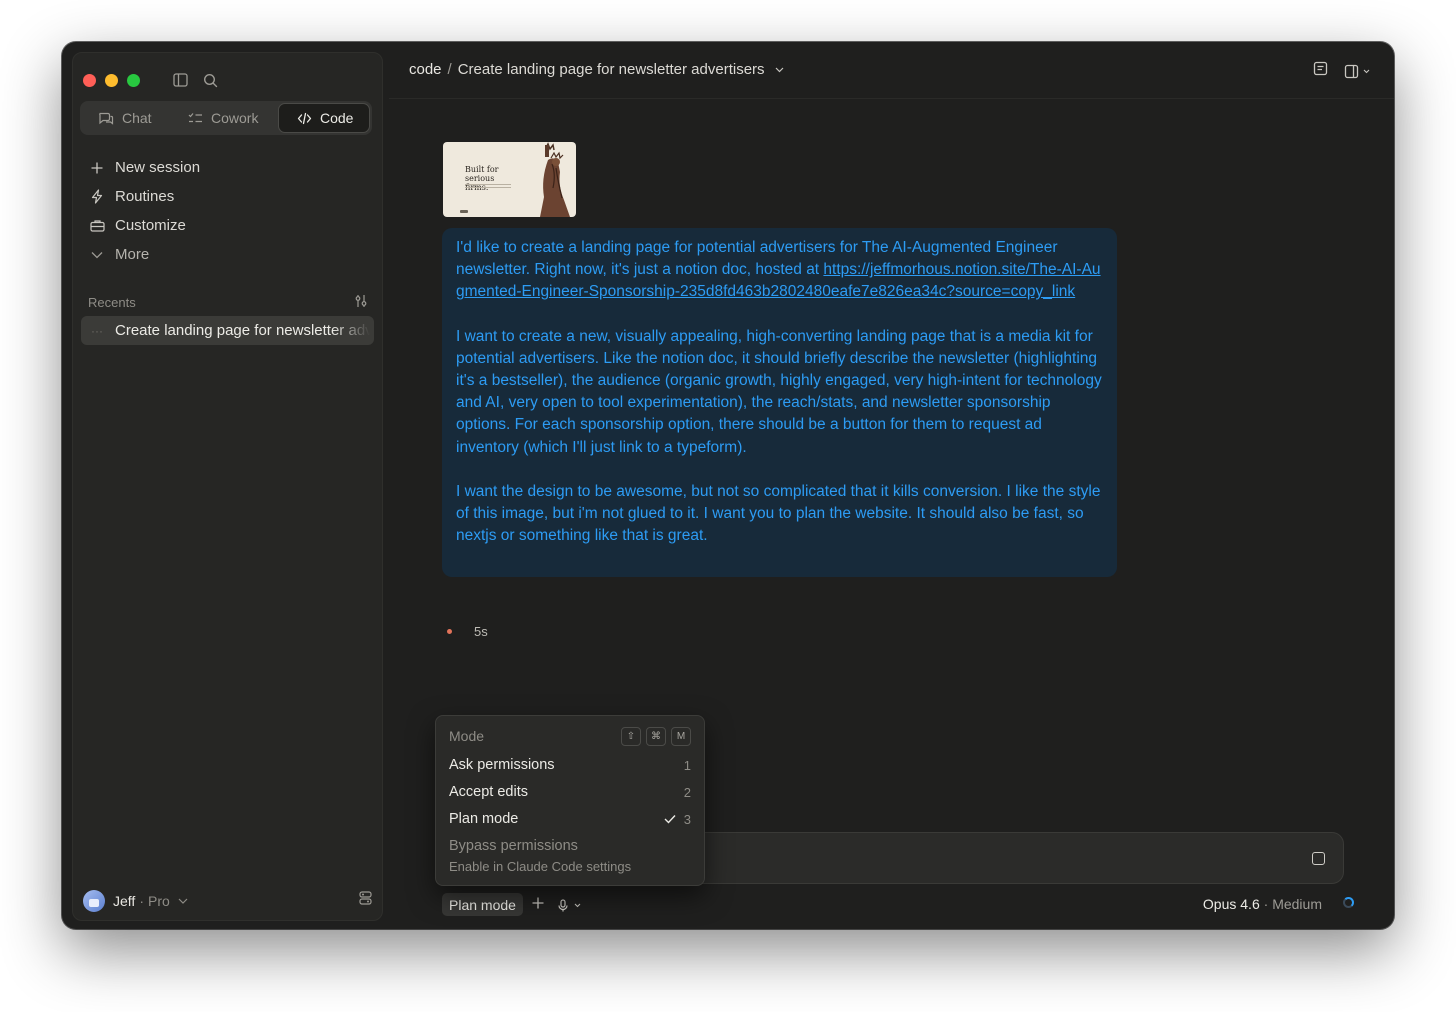 This screenshot has height=1012, width=1456. I want to click on menu-item-key: 1, so click(687, 765).